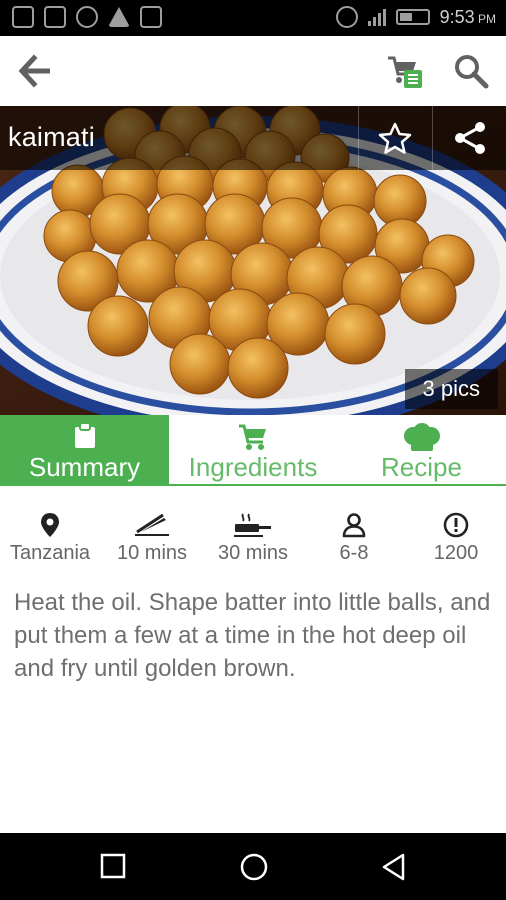 The height and width of the screenshot is (900, 506). I want to click on home-button, so click(254, 867).